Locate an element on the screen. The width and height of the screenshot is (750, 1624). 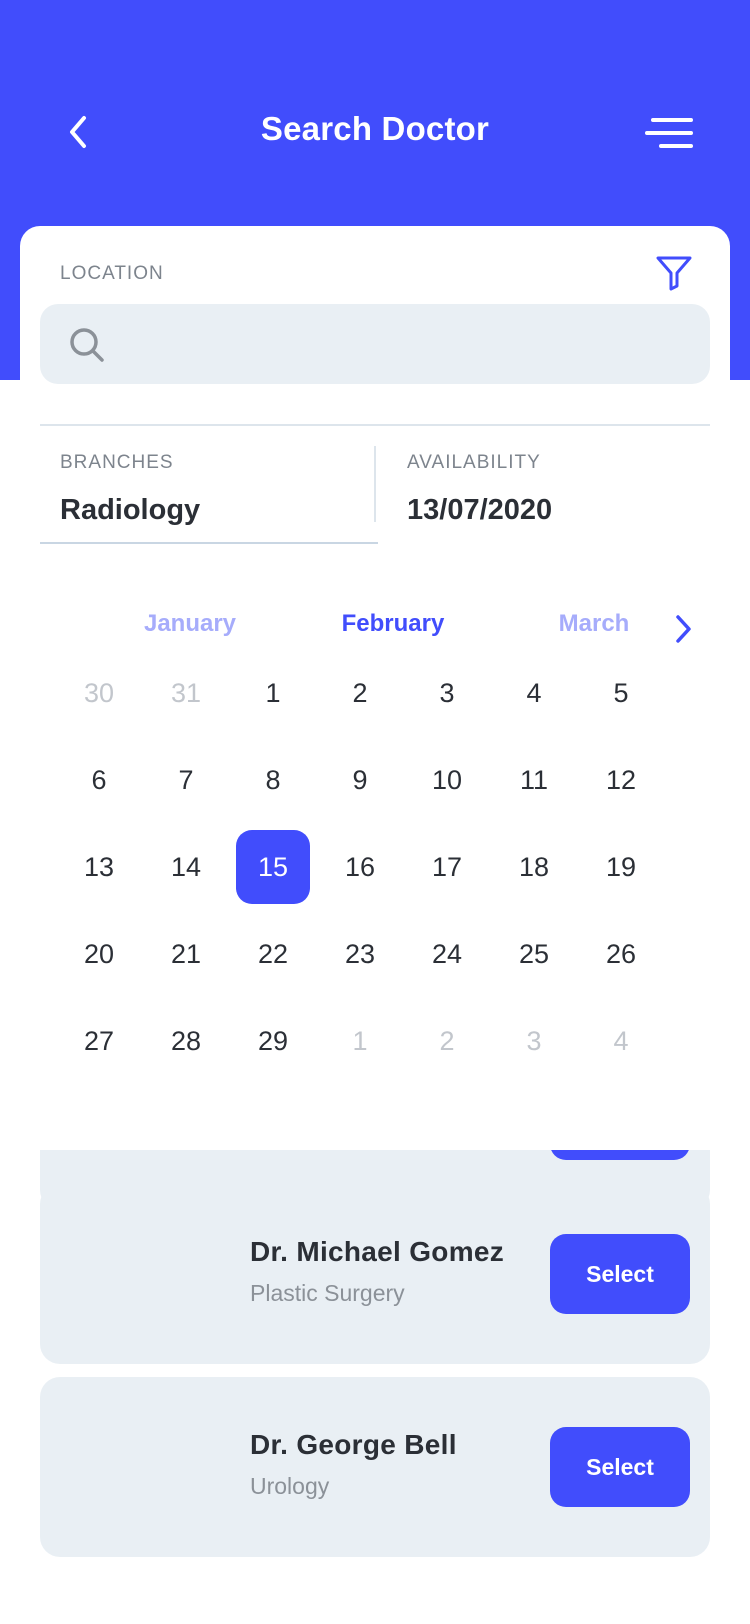
month-tab-february: February is located at coordinates (393, 624).